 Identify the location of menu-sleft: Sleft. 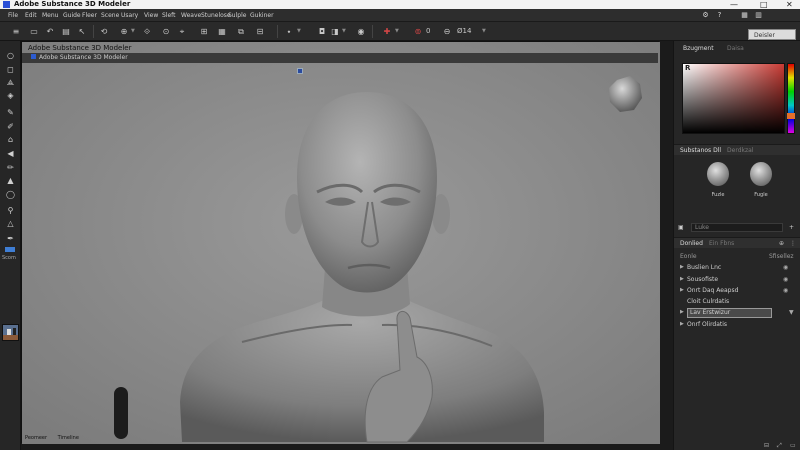
(169, 15).